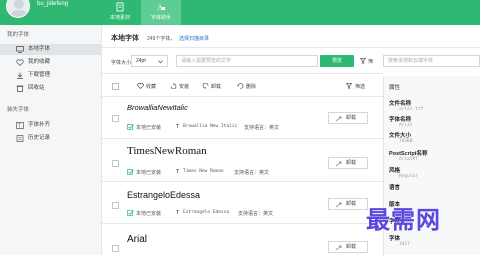 The height and width of the screenshot is (255, 480). Describe the element at coordinates (194, 38) in the screenshot. I see `scan-directory-link: 选择扫描目录` at that location.